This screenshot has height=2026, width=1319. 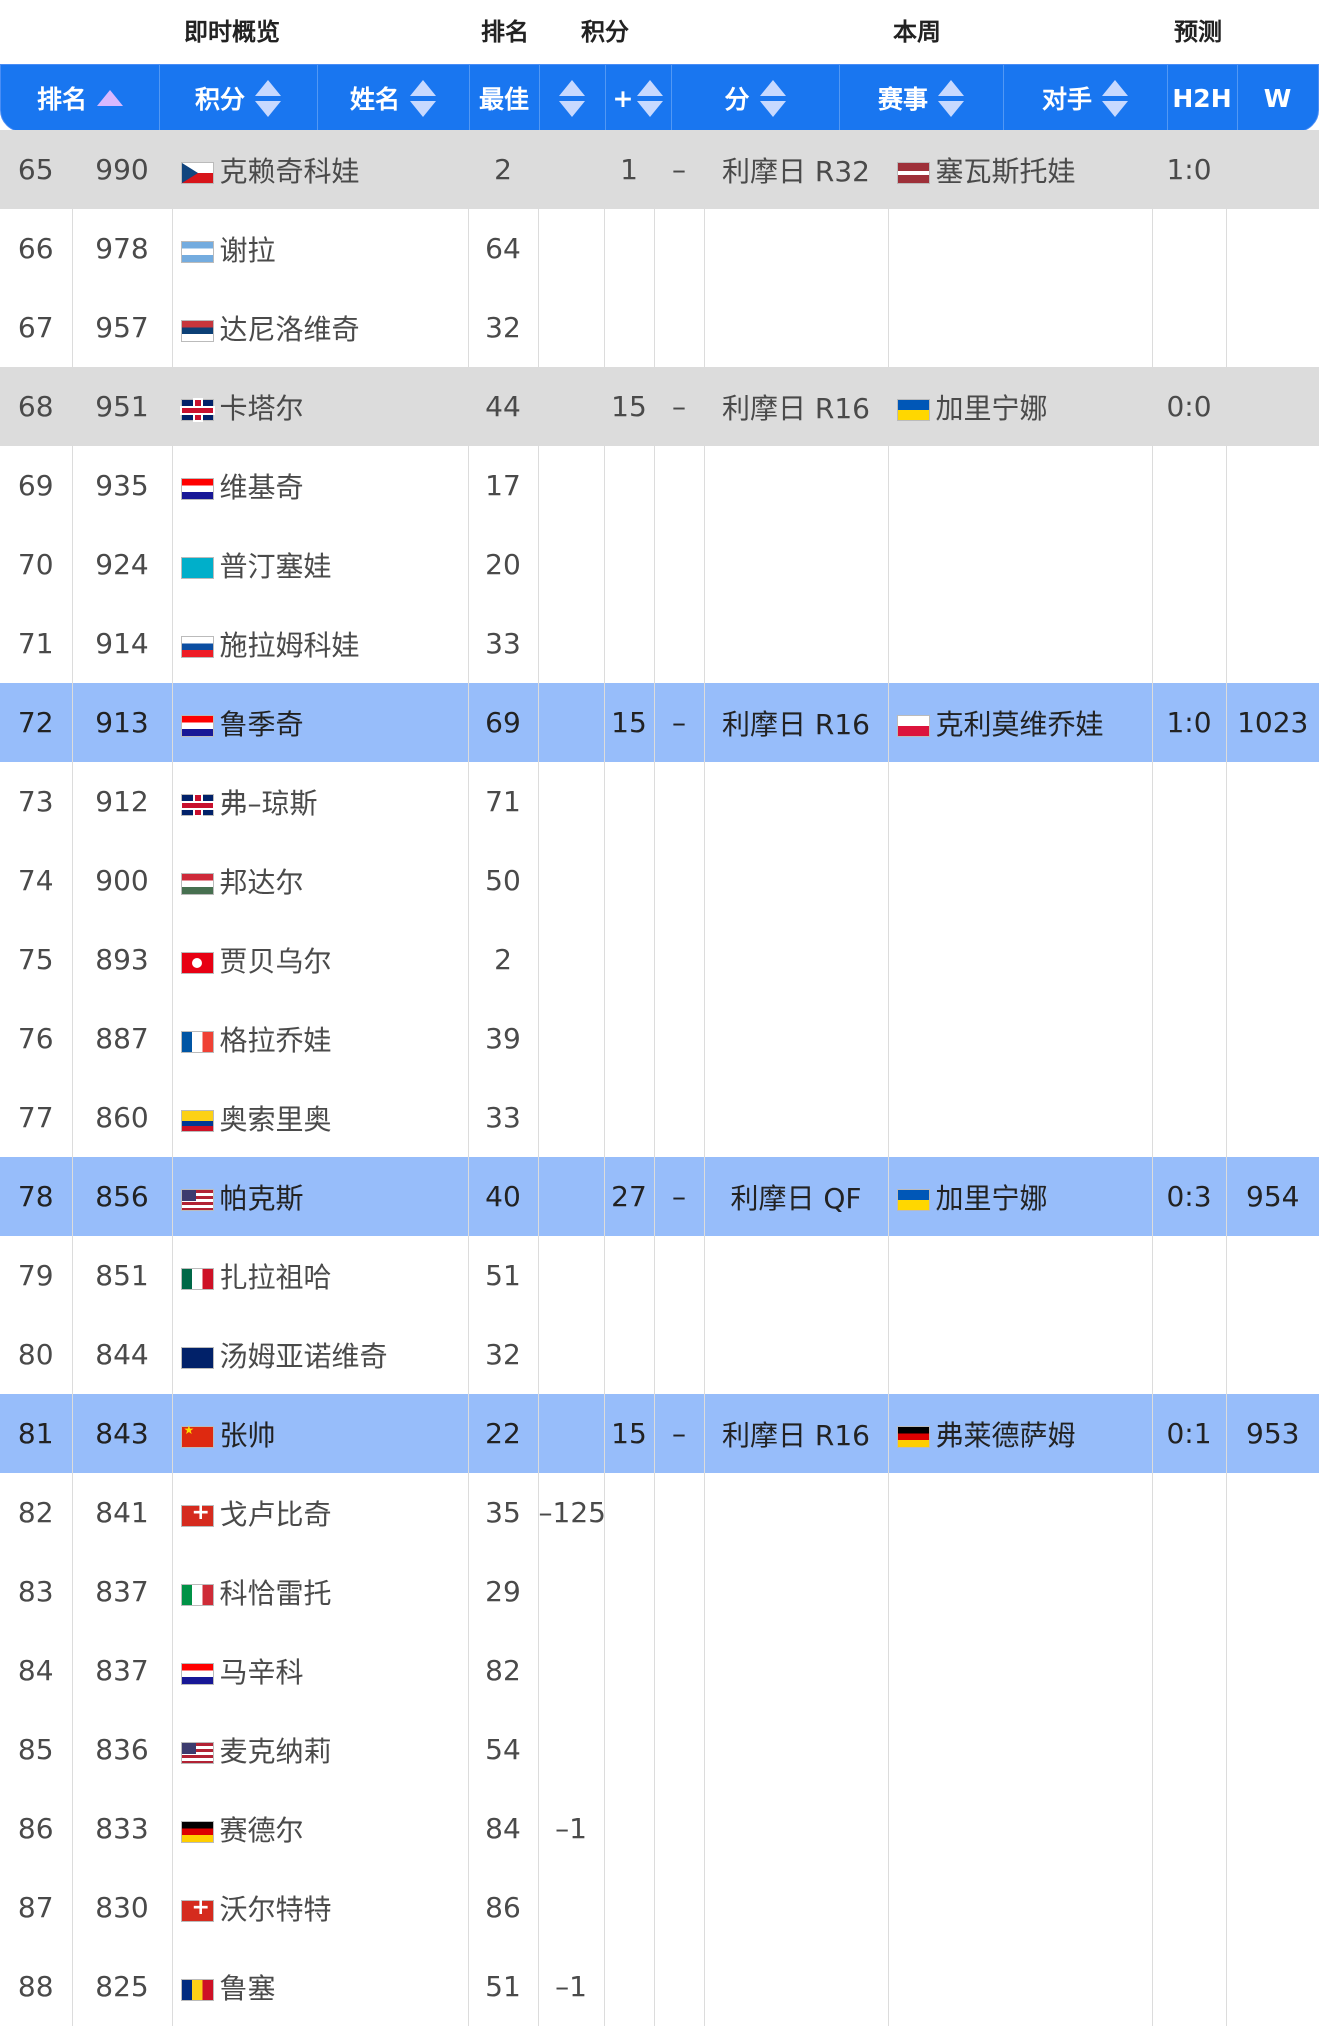 What do you see at coordinates (320, 406) in the screenshot?
I see `player-name-cell: 卡塔尔` at bounding box center [320, 406].